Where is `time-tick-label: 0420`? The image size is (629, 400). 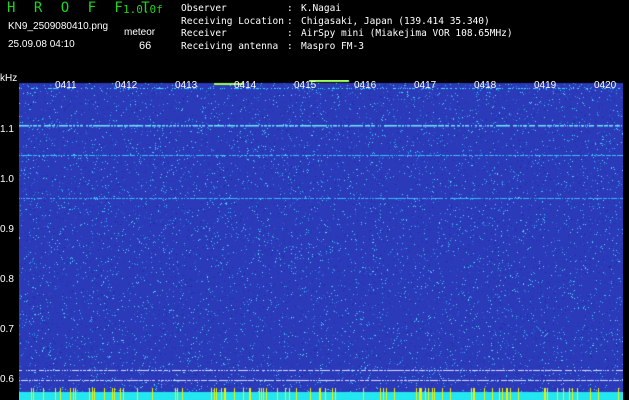
time-tick-label: 0420 is located at coordinates (605, 85).